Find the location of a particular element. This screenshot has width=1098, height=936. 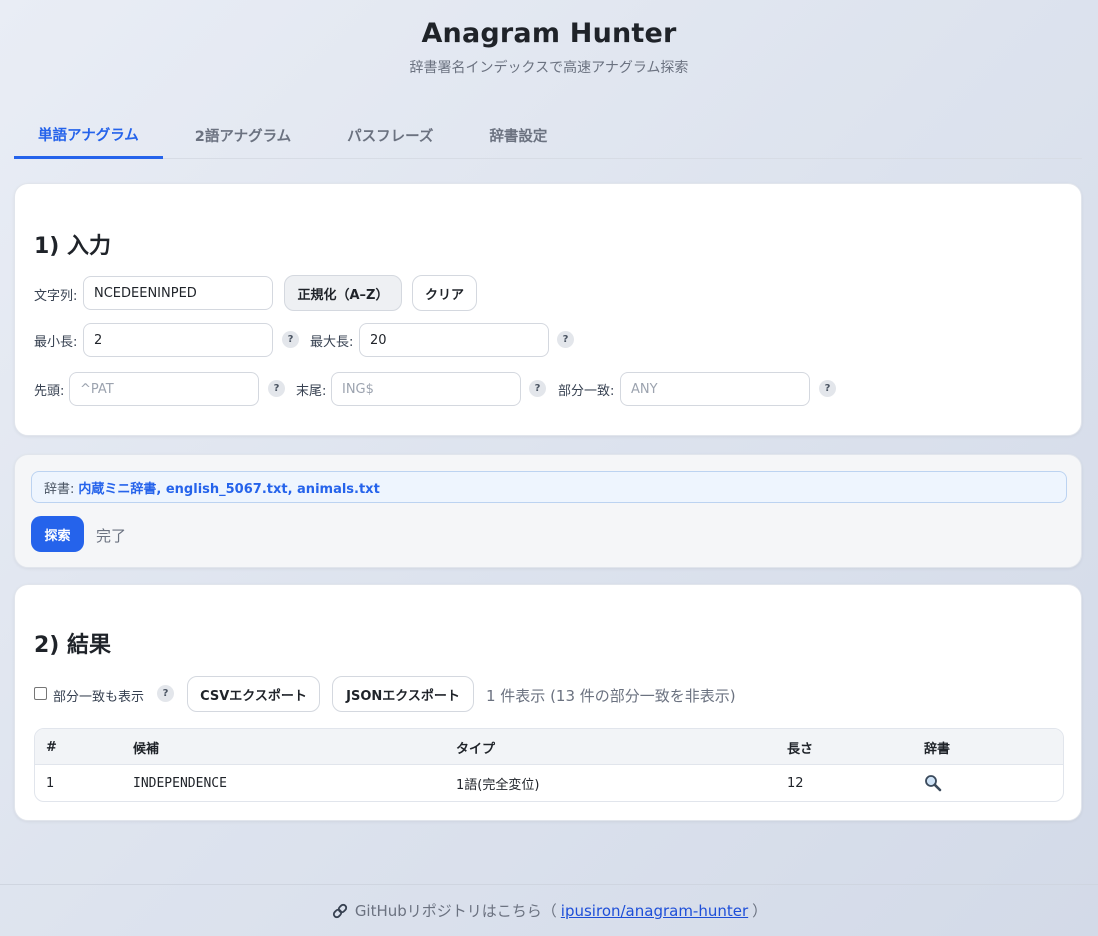

tab-passphrase: パスフレーズ is located at coordinates (390, 135).